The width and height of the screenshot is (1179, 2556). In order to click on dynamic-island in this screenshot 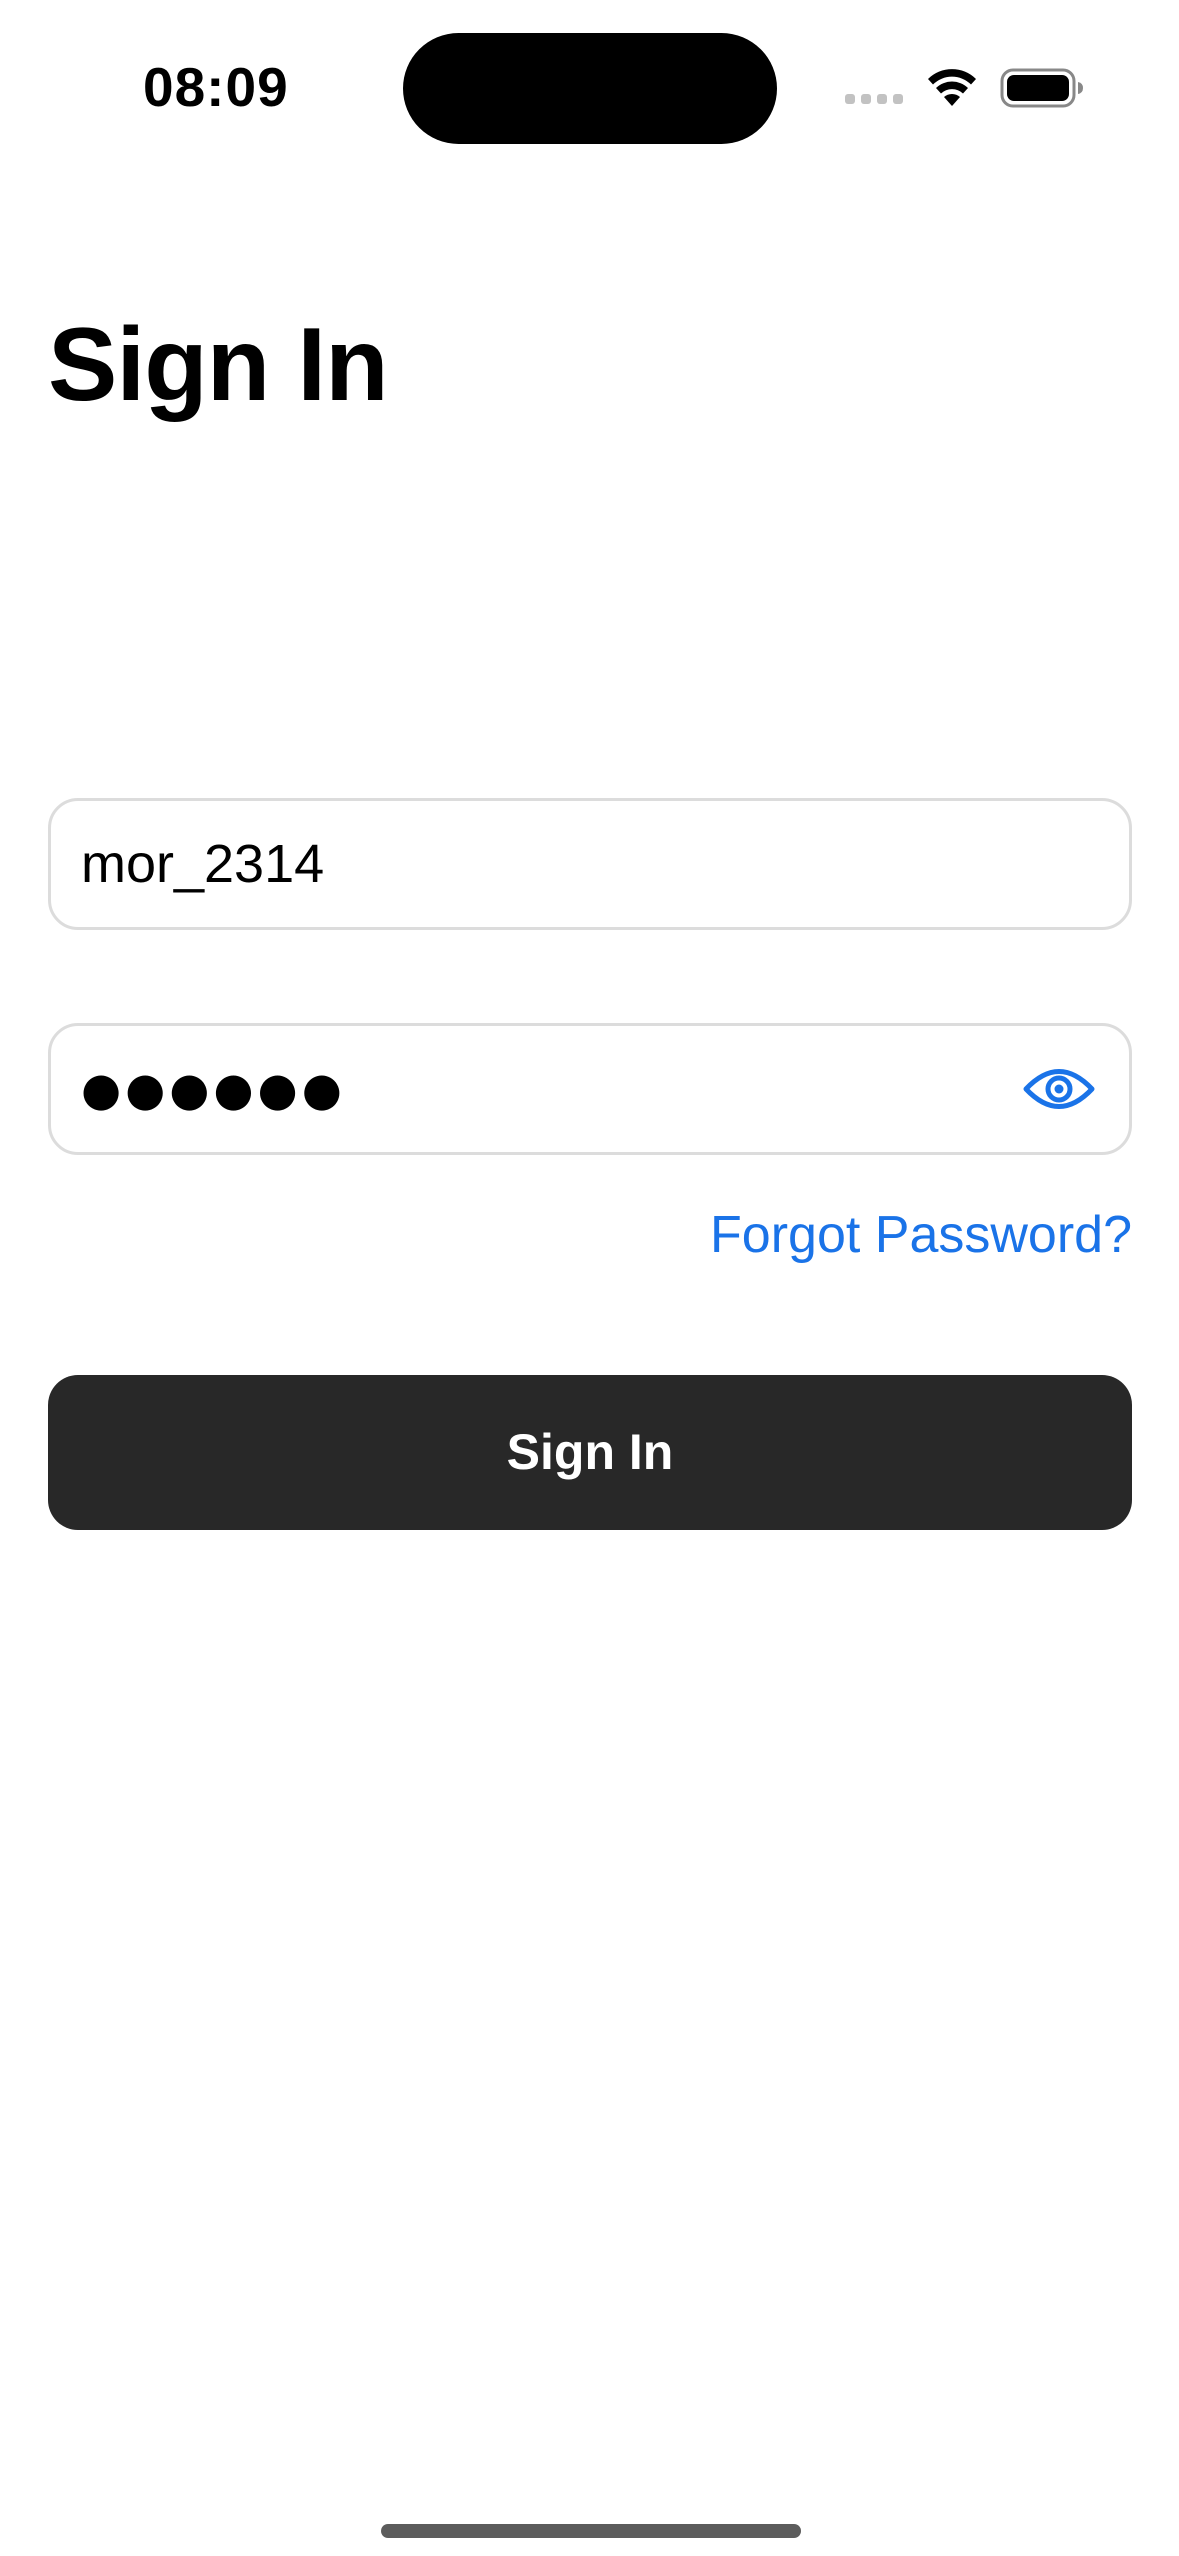, I will do `click(590, 88)`.